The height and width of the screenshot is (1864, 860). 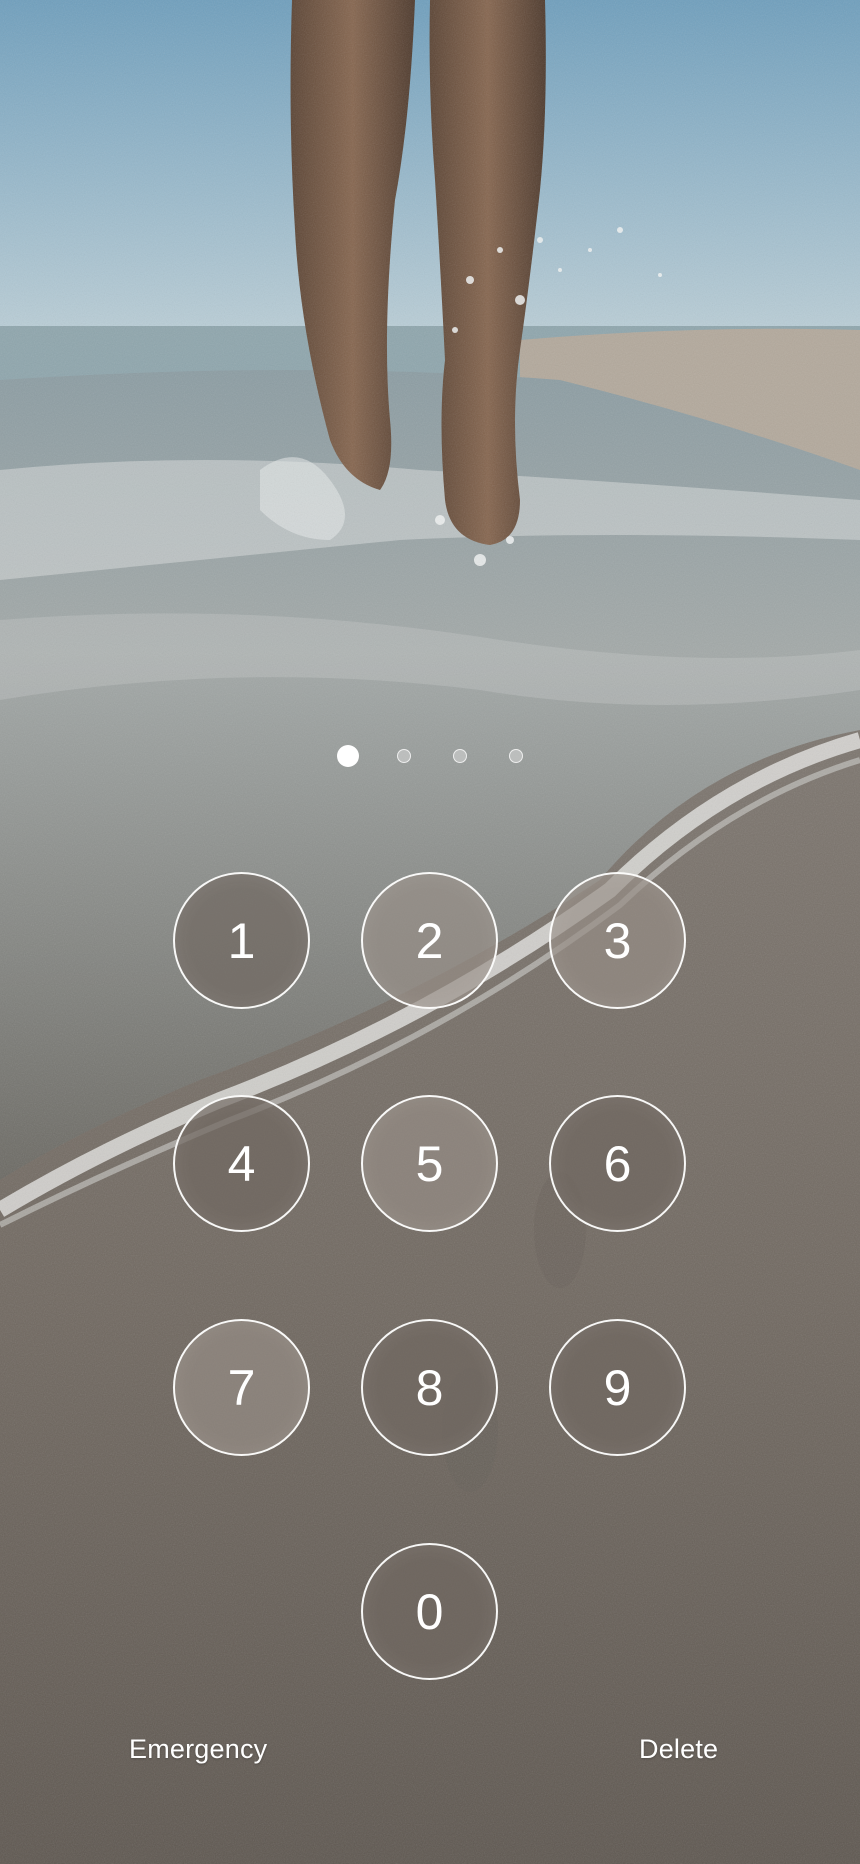 What do you see at coordinates (429, 1163) in the screenshot?
I see `key-5: 5` at bounding box center [429, 1163].